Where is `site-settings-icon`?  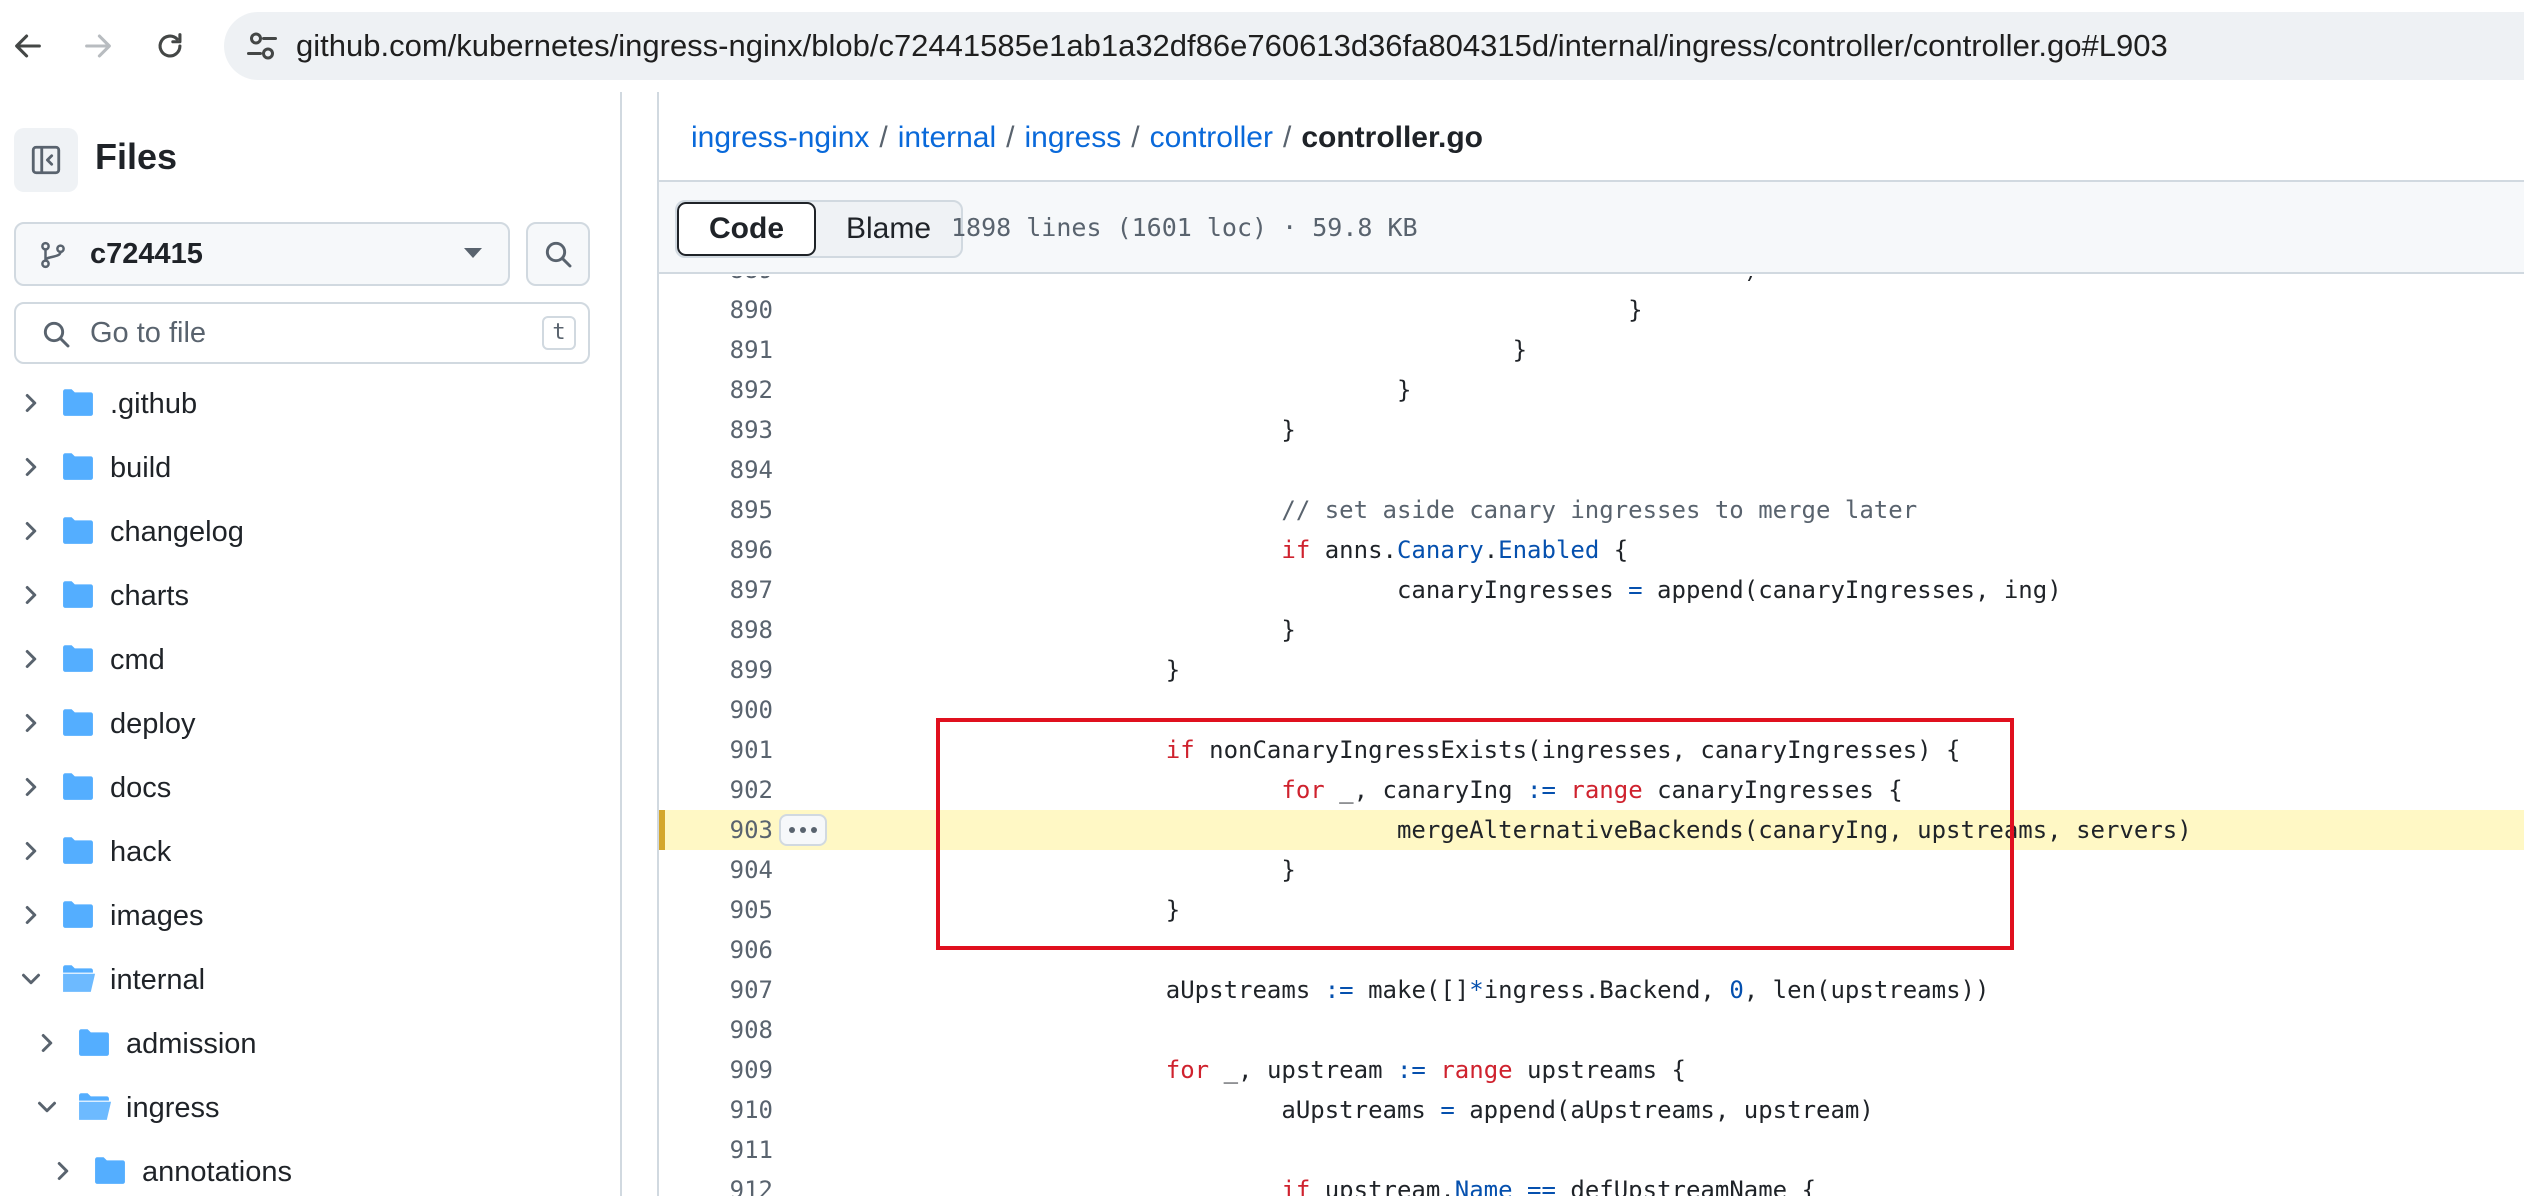
site-settings-icon is located at coordinates (262, 46).